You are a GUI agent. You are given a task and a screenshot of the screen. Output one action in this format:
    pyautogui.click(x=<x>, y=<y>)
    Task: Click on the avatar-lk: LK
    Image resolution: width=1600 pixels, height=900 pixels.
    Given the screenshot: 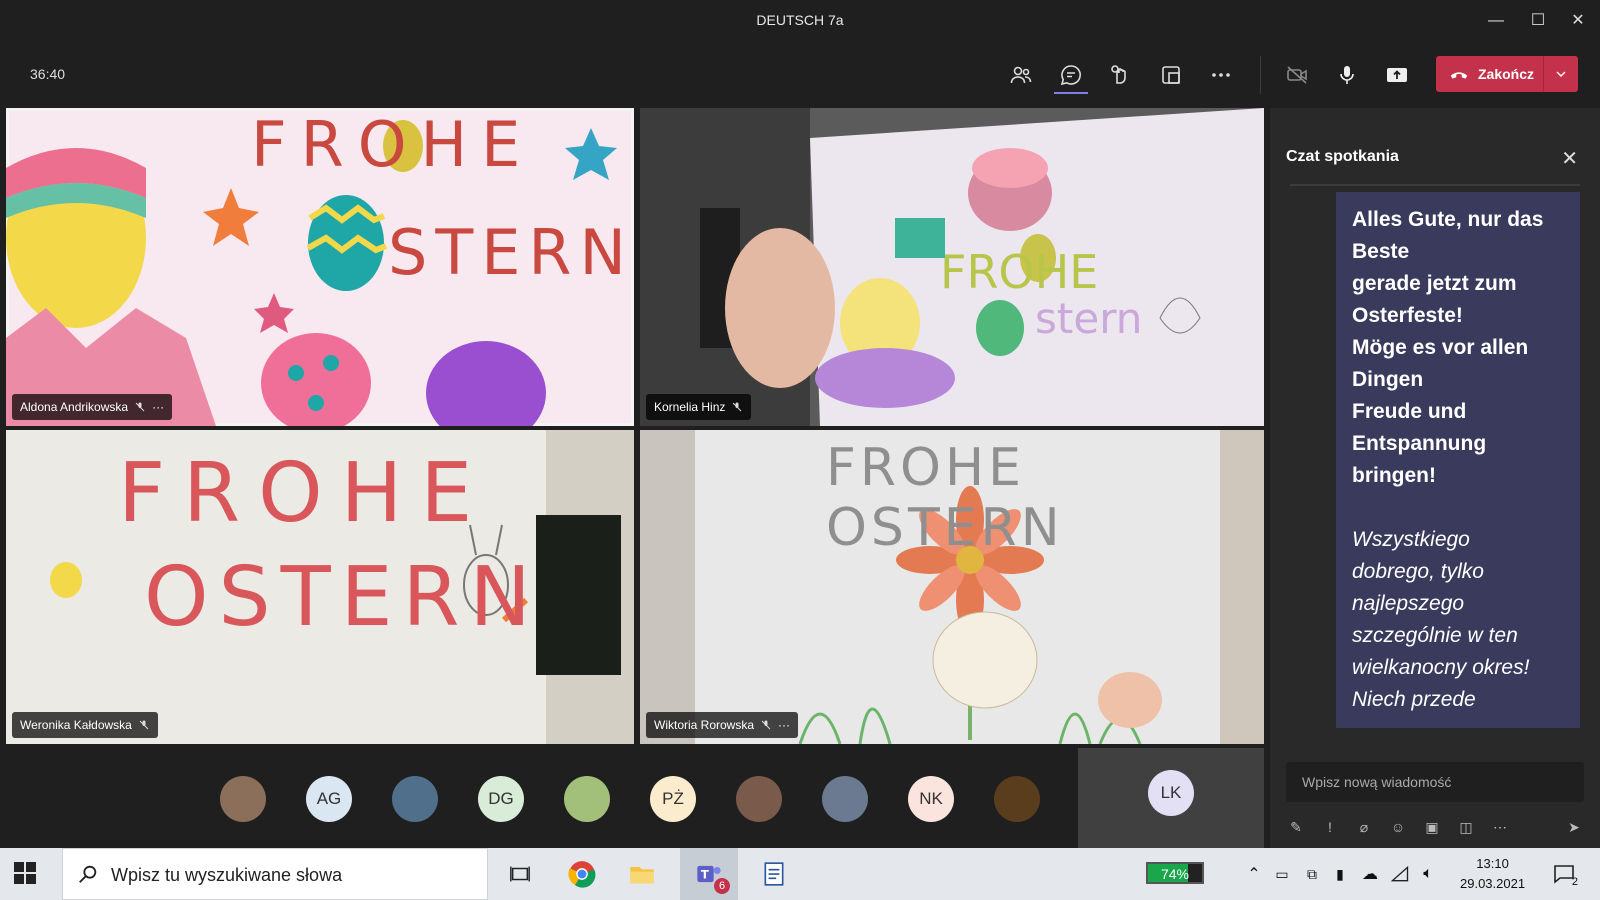 What is the action you would take?
    pyautogui.click(x=1171, y=793)
    